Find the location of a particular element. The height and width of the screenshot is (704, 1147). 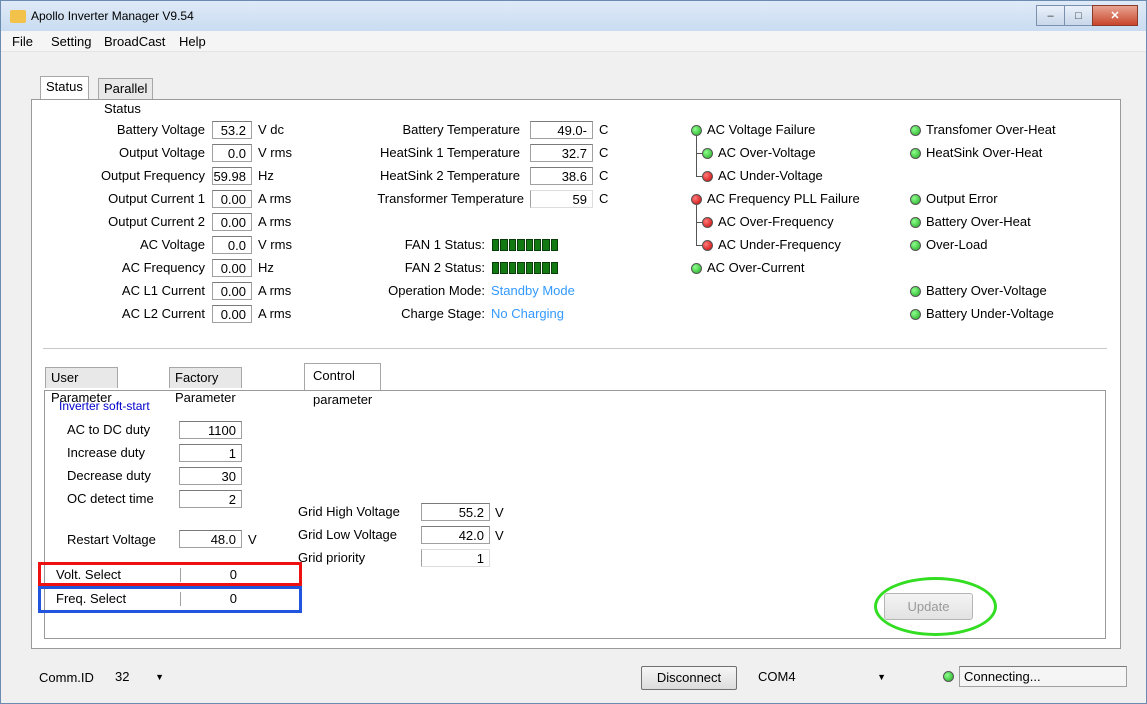

ac-l2-current-unit: A rms is located at coordinates (275, 313).